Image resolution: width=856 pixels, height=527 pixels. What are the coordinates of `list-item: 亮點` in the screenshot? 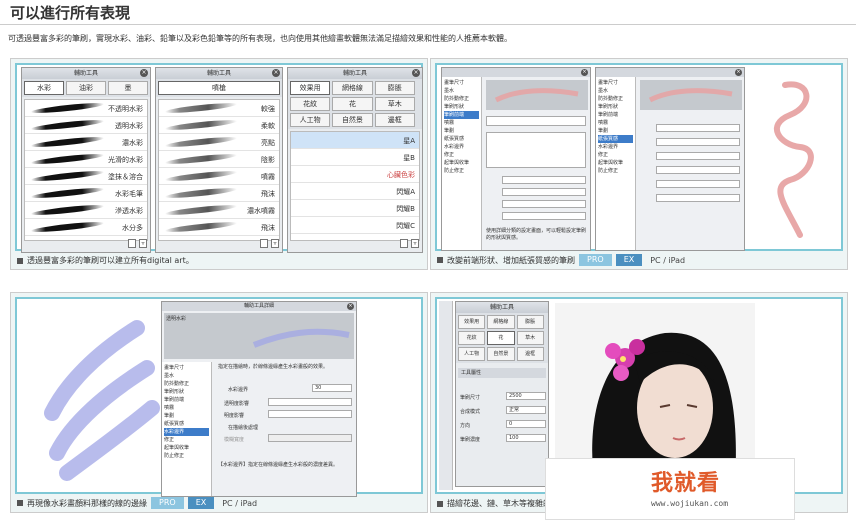 It's located at (219, 142).